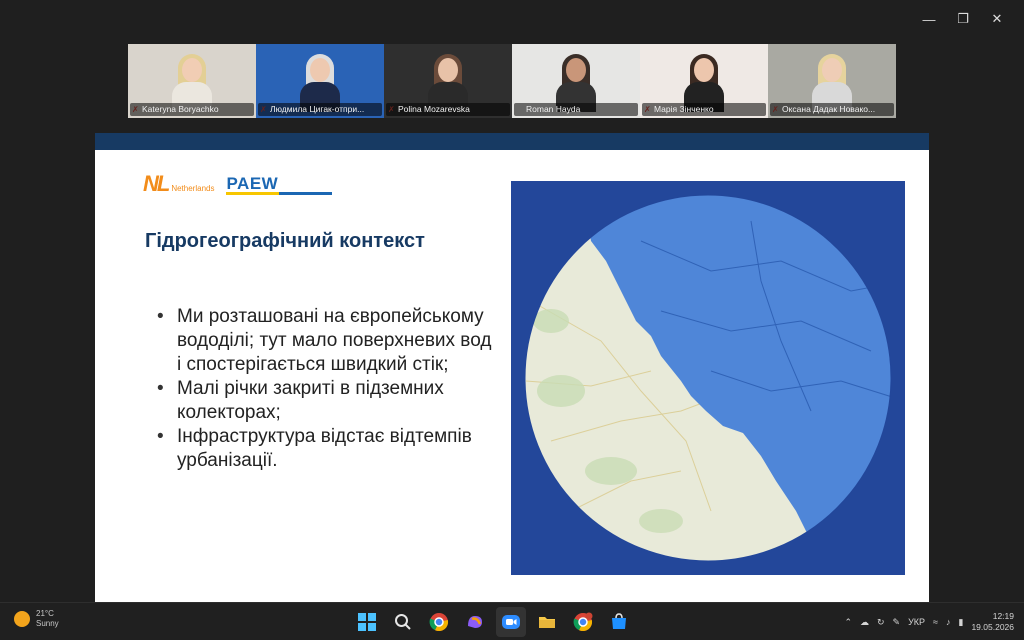 The width and height of the screenshot is (1024, 640). Describe the element at coordinates (22, 619) in the screenshot. I see `sun-icon` at that location.